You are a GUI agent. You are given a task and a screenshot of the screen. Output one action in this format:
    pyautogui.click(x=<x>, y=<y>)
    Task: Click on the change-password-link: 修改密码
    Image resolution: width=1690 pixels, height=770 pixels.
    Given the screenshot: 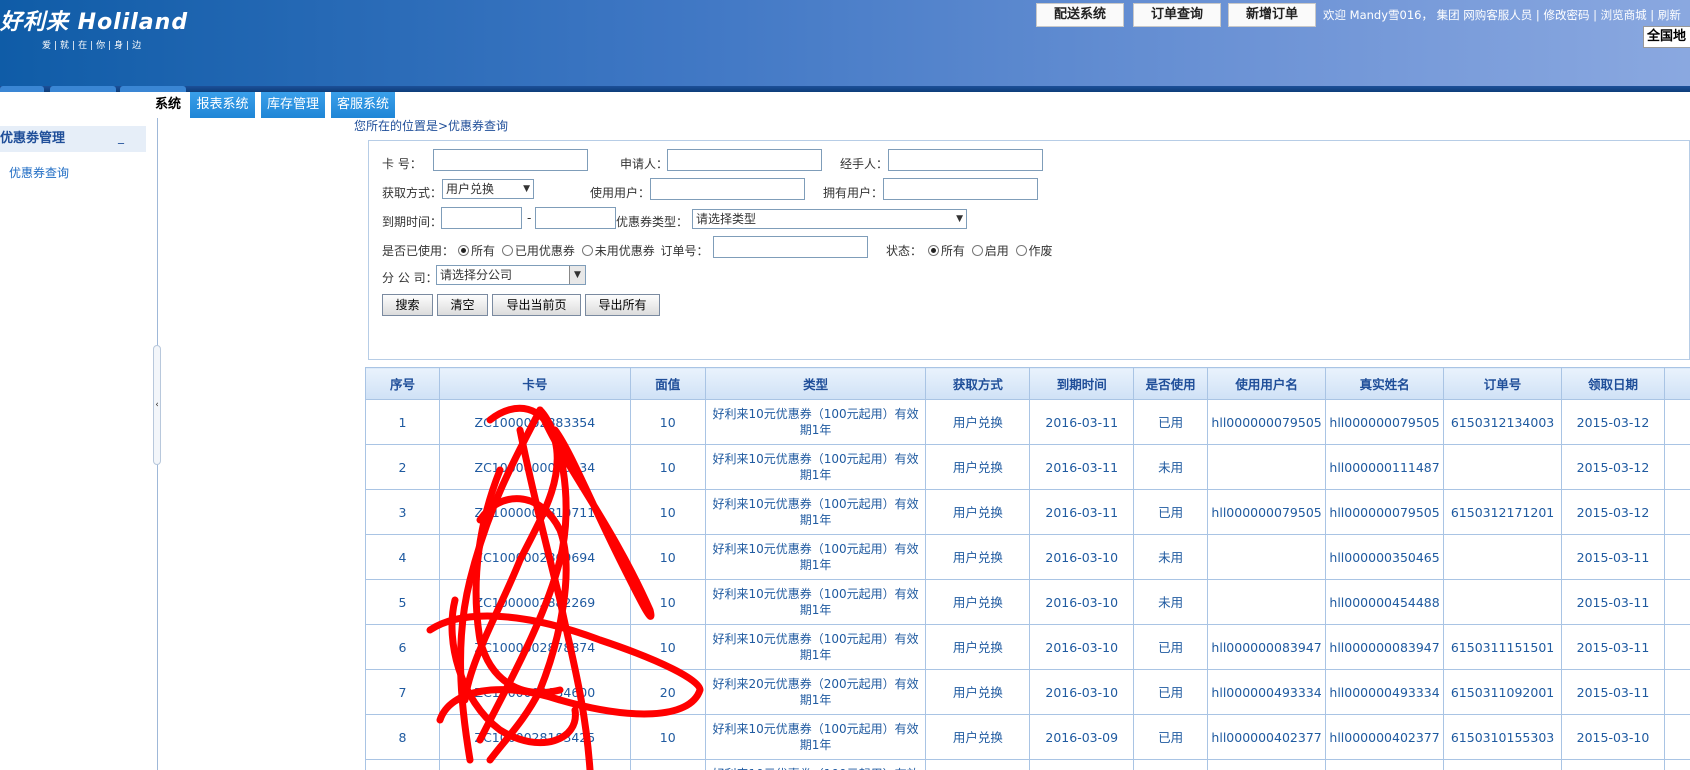 What is the action you would take?
    pyautogui.click(x=1566, y=15)
    